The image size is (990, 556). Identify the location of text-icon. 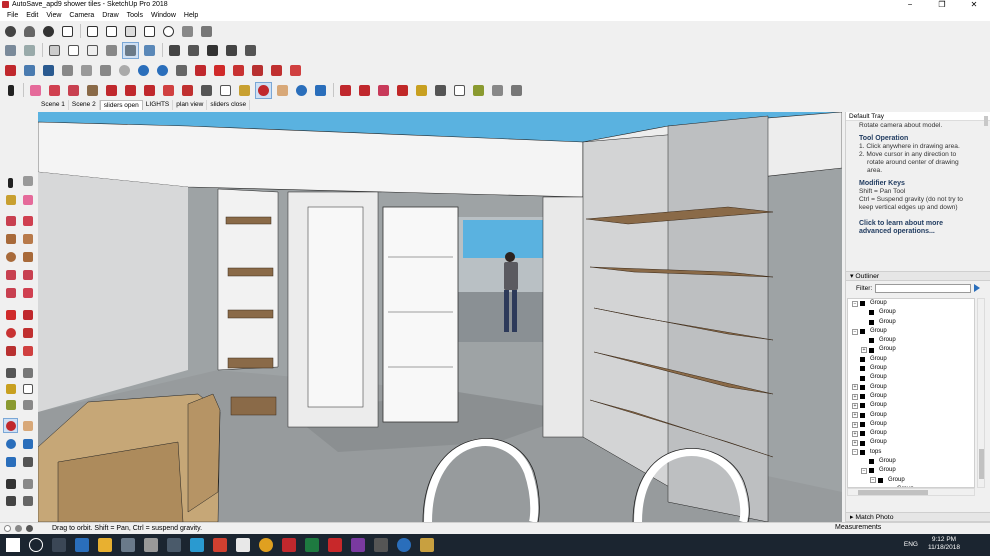
(225, 90).